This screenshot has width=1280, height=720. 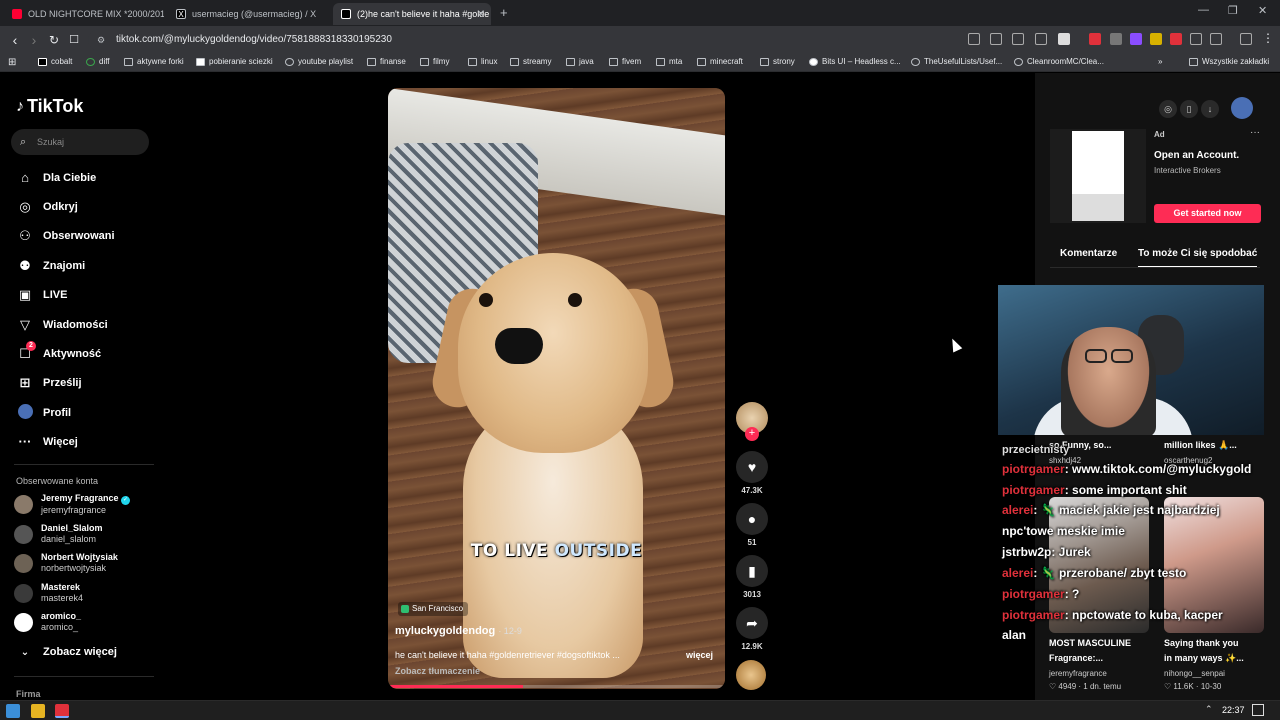 I want to click on bookmark-item: cobalt, so click(x=55, y=61).